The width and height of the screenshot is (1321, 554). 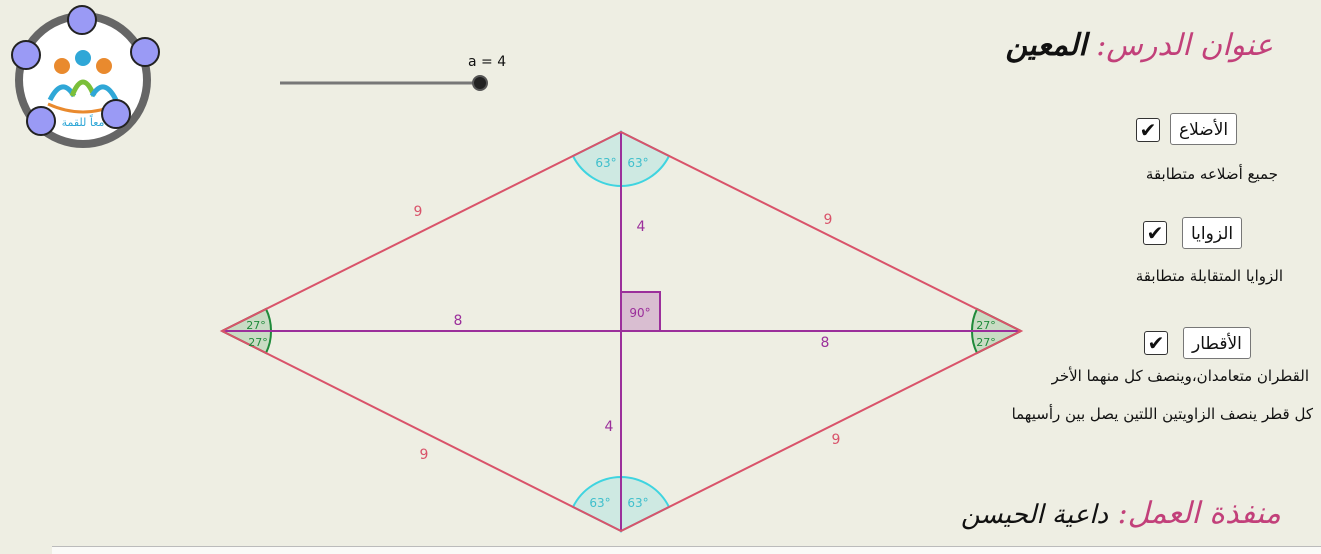 I want to click on angle-label-bottom-right: 63°, so click(x=637, y=503).